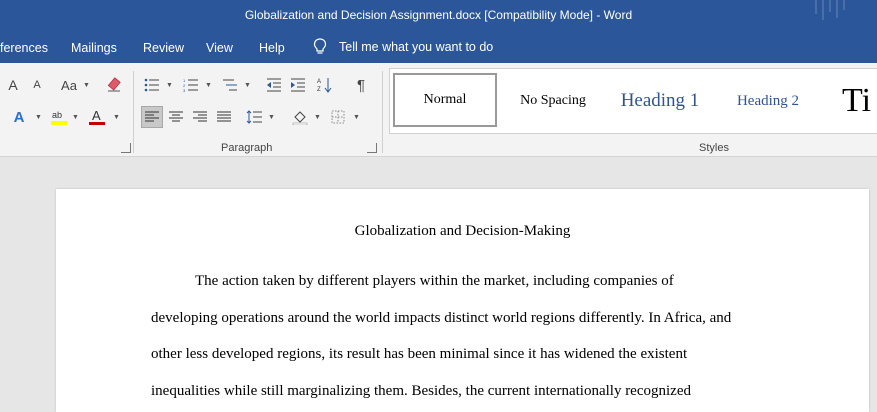  I want to click on numbered-list-icon: 1 2 3, so click(190, 85).